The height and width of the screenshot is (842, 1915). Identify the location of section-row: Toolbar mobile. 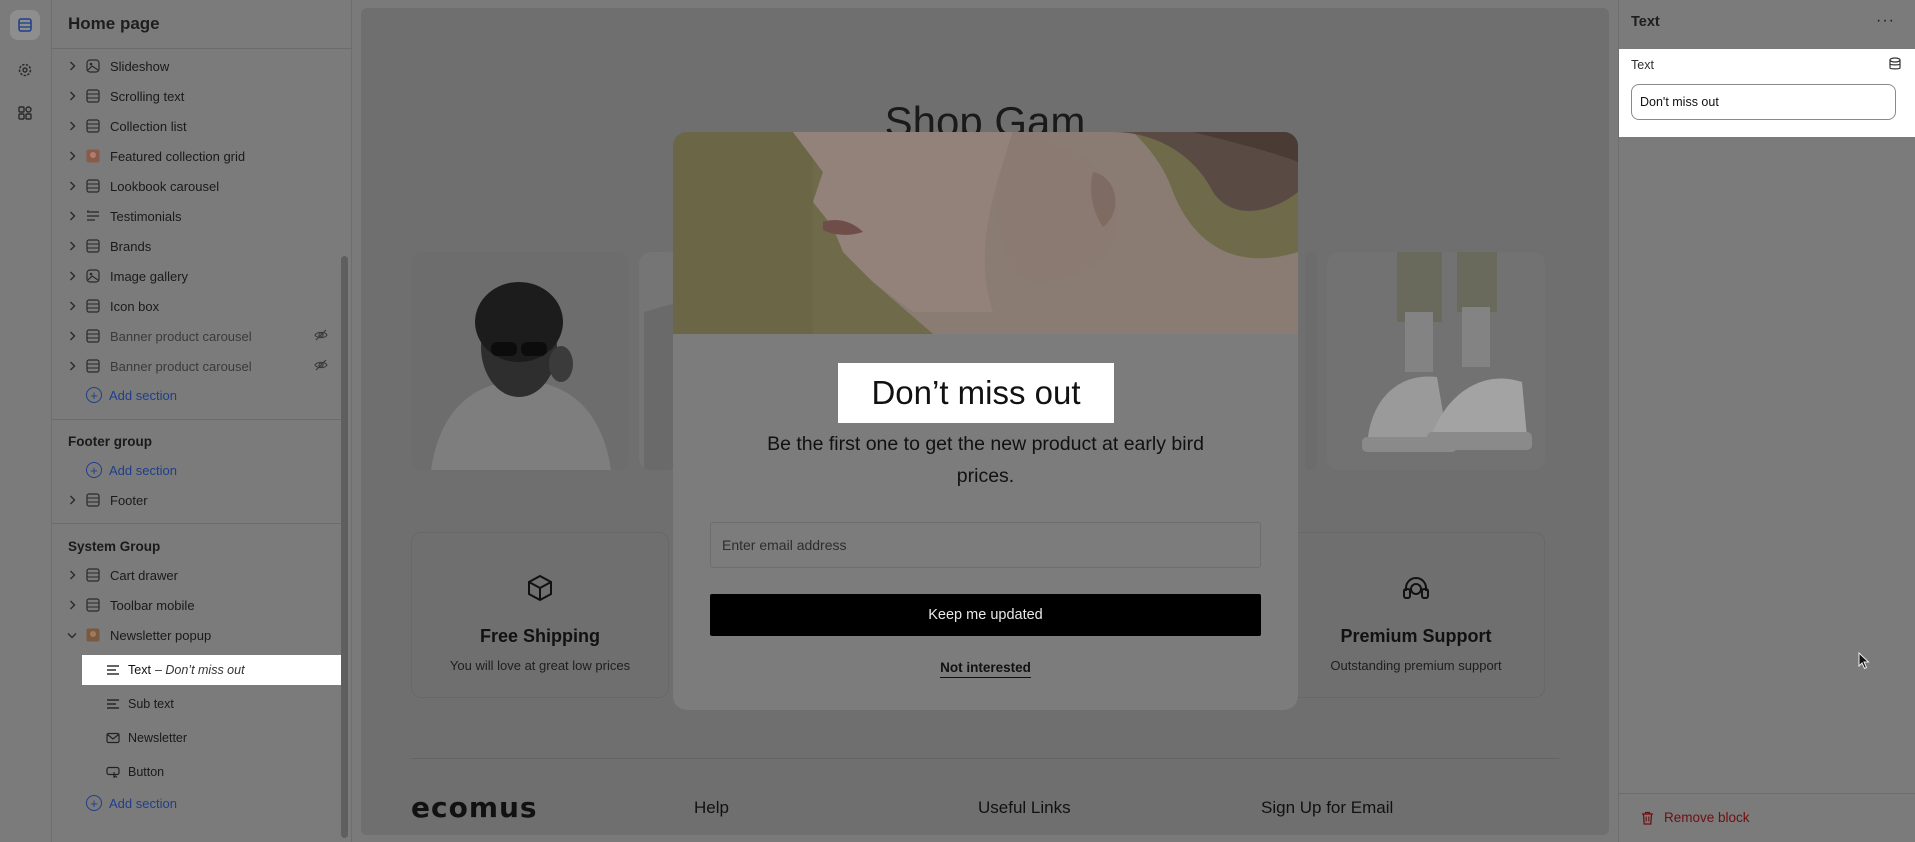
(197, 605).